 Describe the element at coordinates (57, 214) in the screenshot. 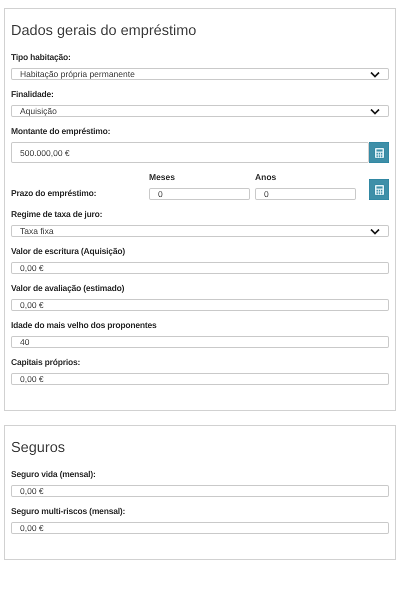

I see `field-label: Regime de taxa de juro:` at that location.